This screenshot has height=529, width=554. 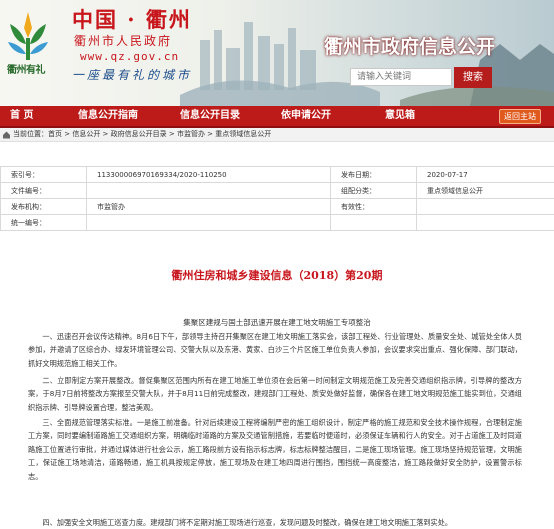 What do you see at coordinates (277, 117) in the screenshot?
I see `main-nav: 首 页 信息公开指南 信息公开目录 依申请公开 意见箱 返回主站` at bounding box center [277, 117].